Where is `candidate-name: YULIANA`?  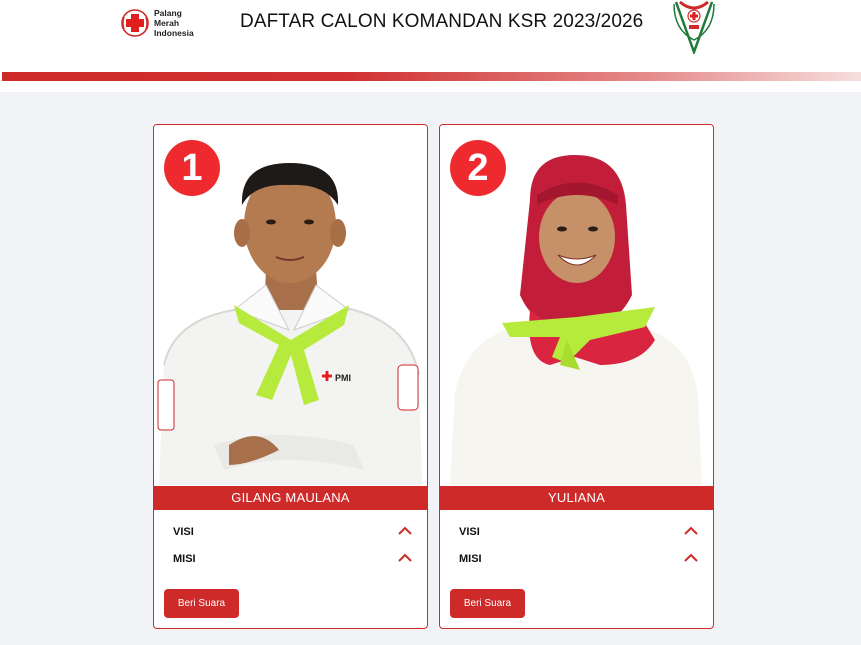 candidate-name: YULIANA is located at coordinates (576, 498).